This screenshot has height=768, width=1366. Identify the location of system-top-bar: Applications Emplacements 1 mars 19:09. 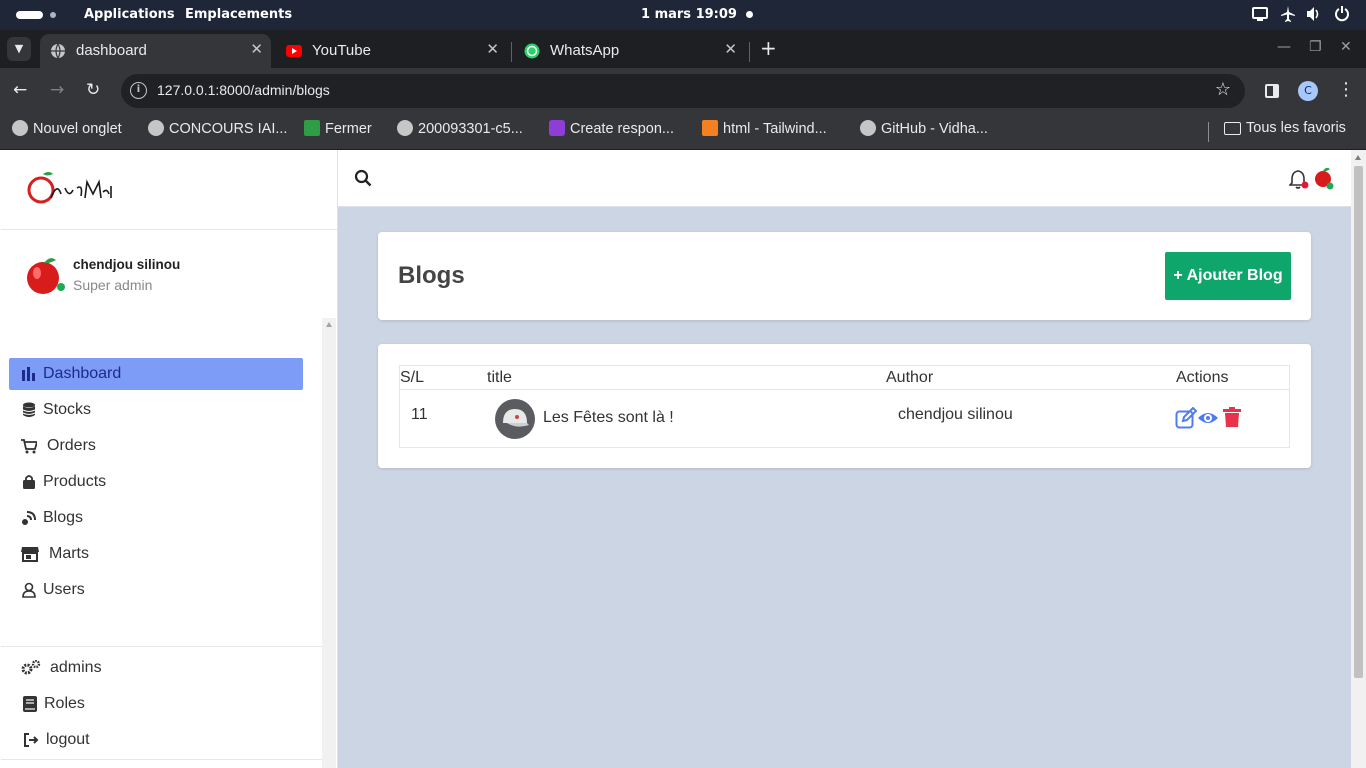
(683, 15).